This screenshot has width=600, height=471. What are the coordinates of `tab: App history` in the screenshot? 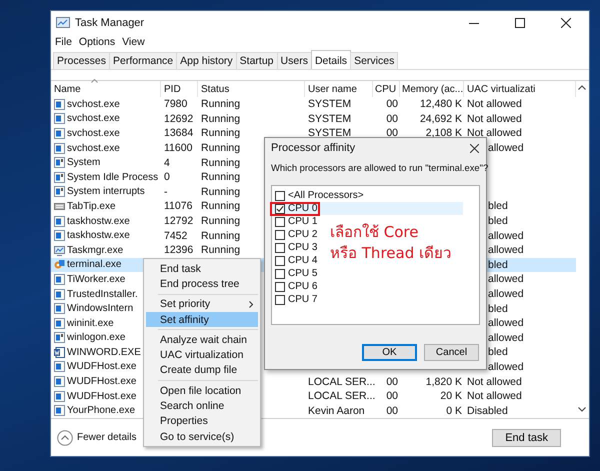 It's located at (206, 60).